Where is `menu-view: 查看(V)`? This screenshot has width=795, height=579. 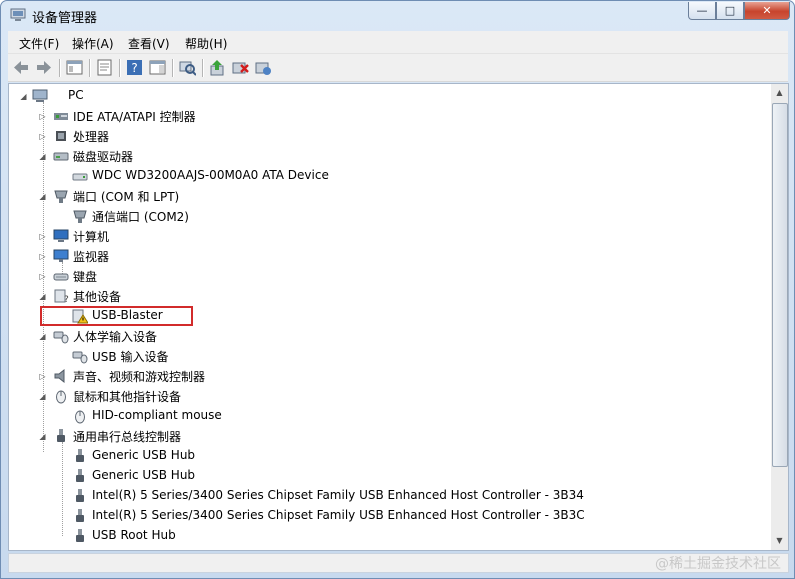 menu-view: 查看(V) is located at coordinates (149, 43).